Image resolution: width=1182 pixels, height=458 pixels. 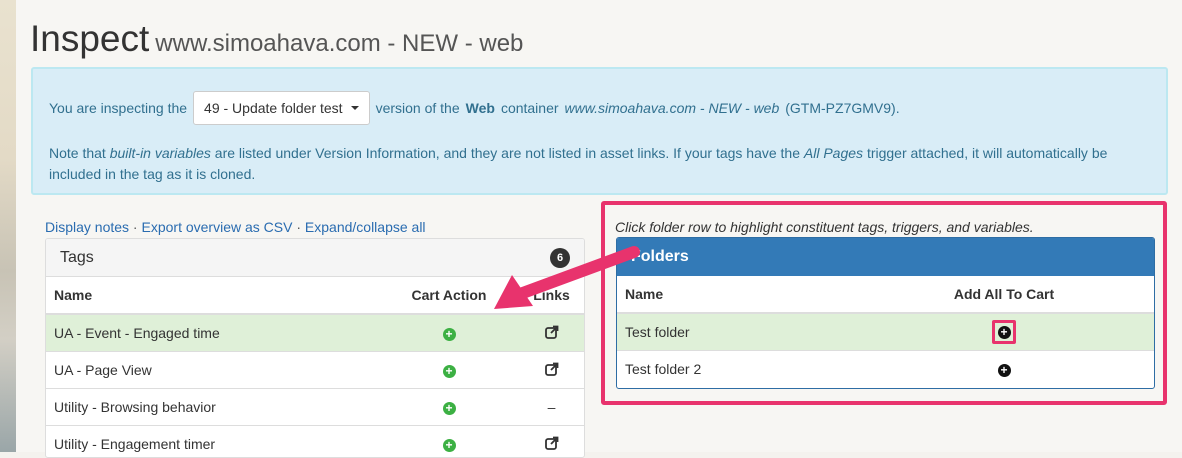 I want to click on caret-down-icon, so click(x=355, y=108).